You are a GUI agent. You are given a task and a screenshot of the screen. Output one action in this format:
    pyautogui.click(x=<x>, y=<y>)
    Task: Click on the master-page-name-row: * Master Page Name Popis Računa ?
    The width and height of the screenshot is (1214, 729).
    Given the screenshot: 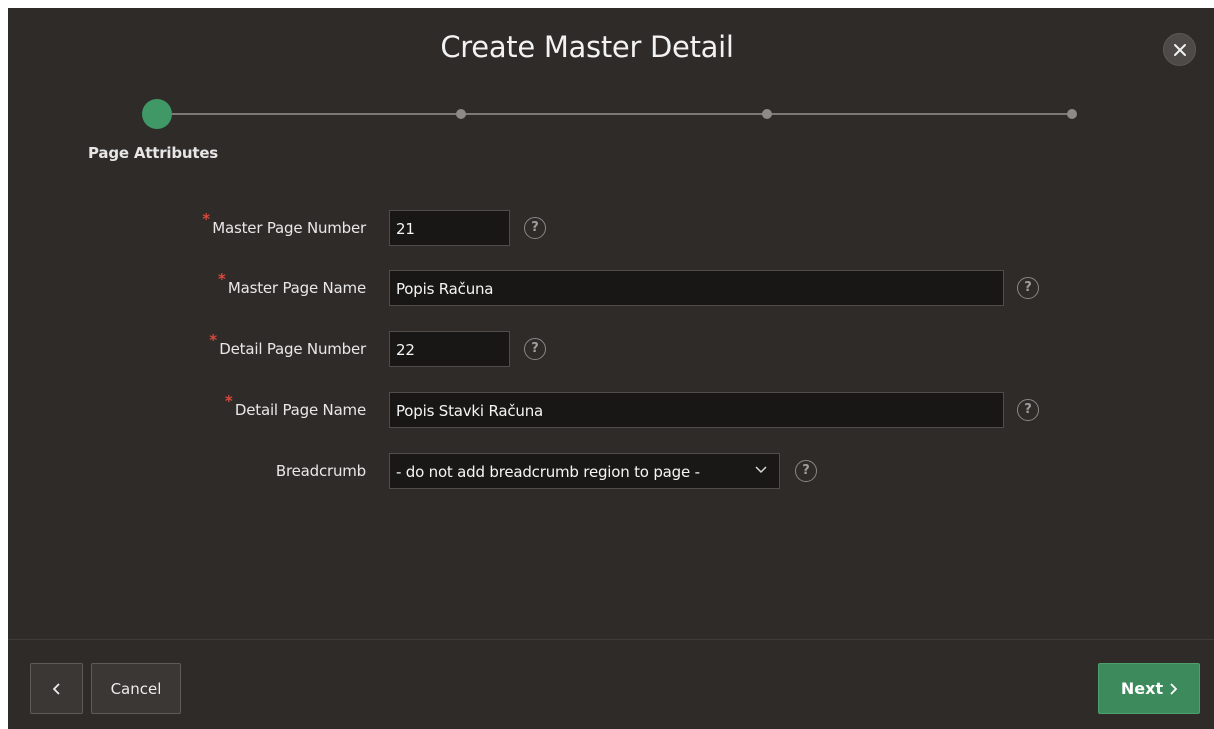 What is the action you would take?
    pyautogui.click(x=611, y=288)
    